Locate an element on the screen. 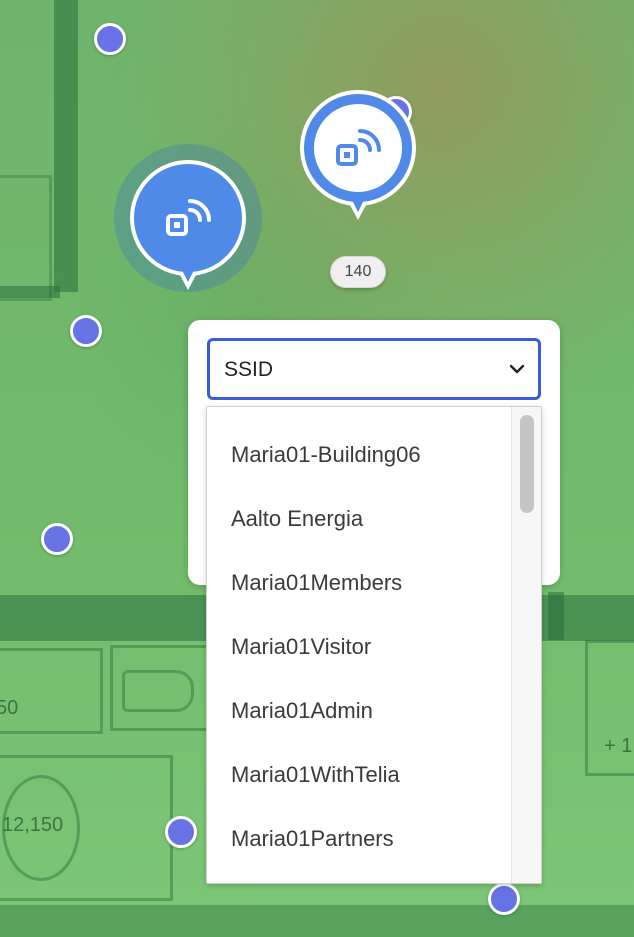 The image size is (634, 937). client-count-badge: 140 is located at coordinates (358, 272).